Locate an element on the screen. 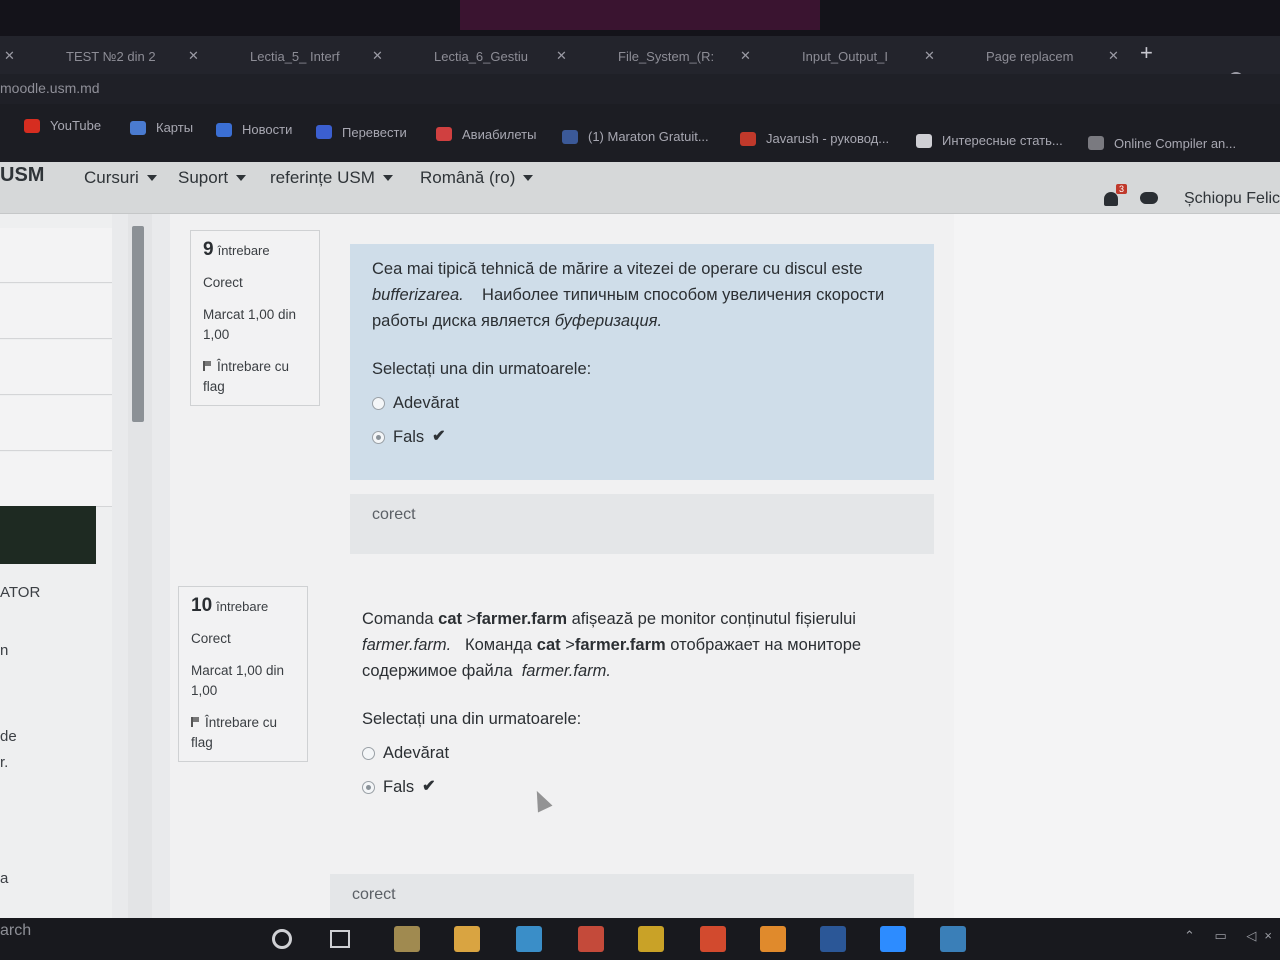 The width and height of the screenshot is (1280, 960). photos-icon is located at coordinates (953, 939).